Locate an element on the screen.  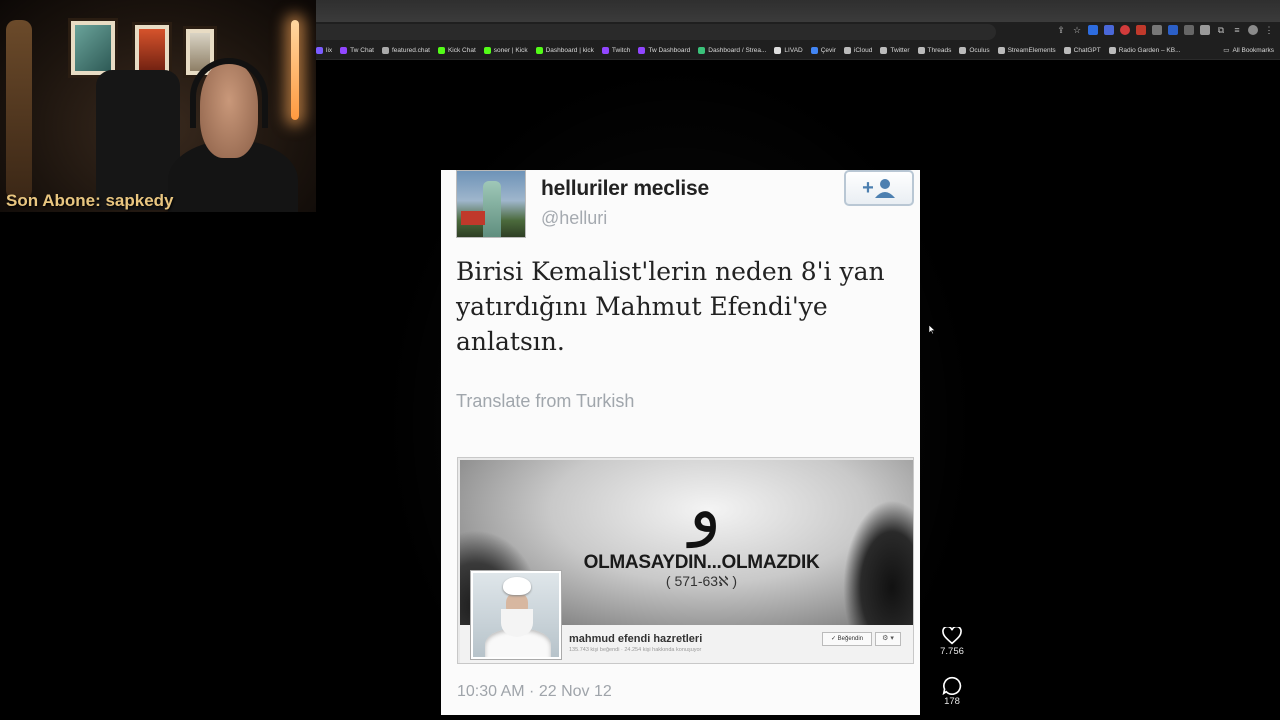
bookmark-item: featured.chat is located at coordinates (405, 50).